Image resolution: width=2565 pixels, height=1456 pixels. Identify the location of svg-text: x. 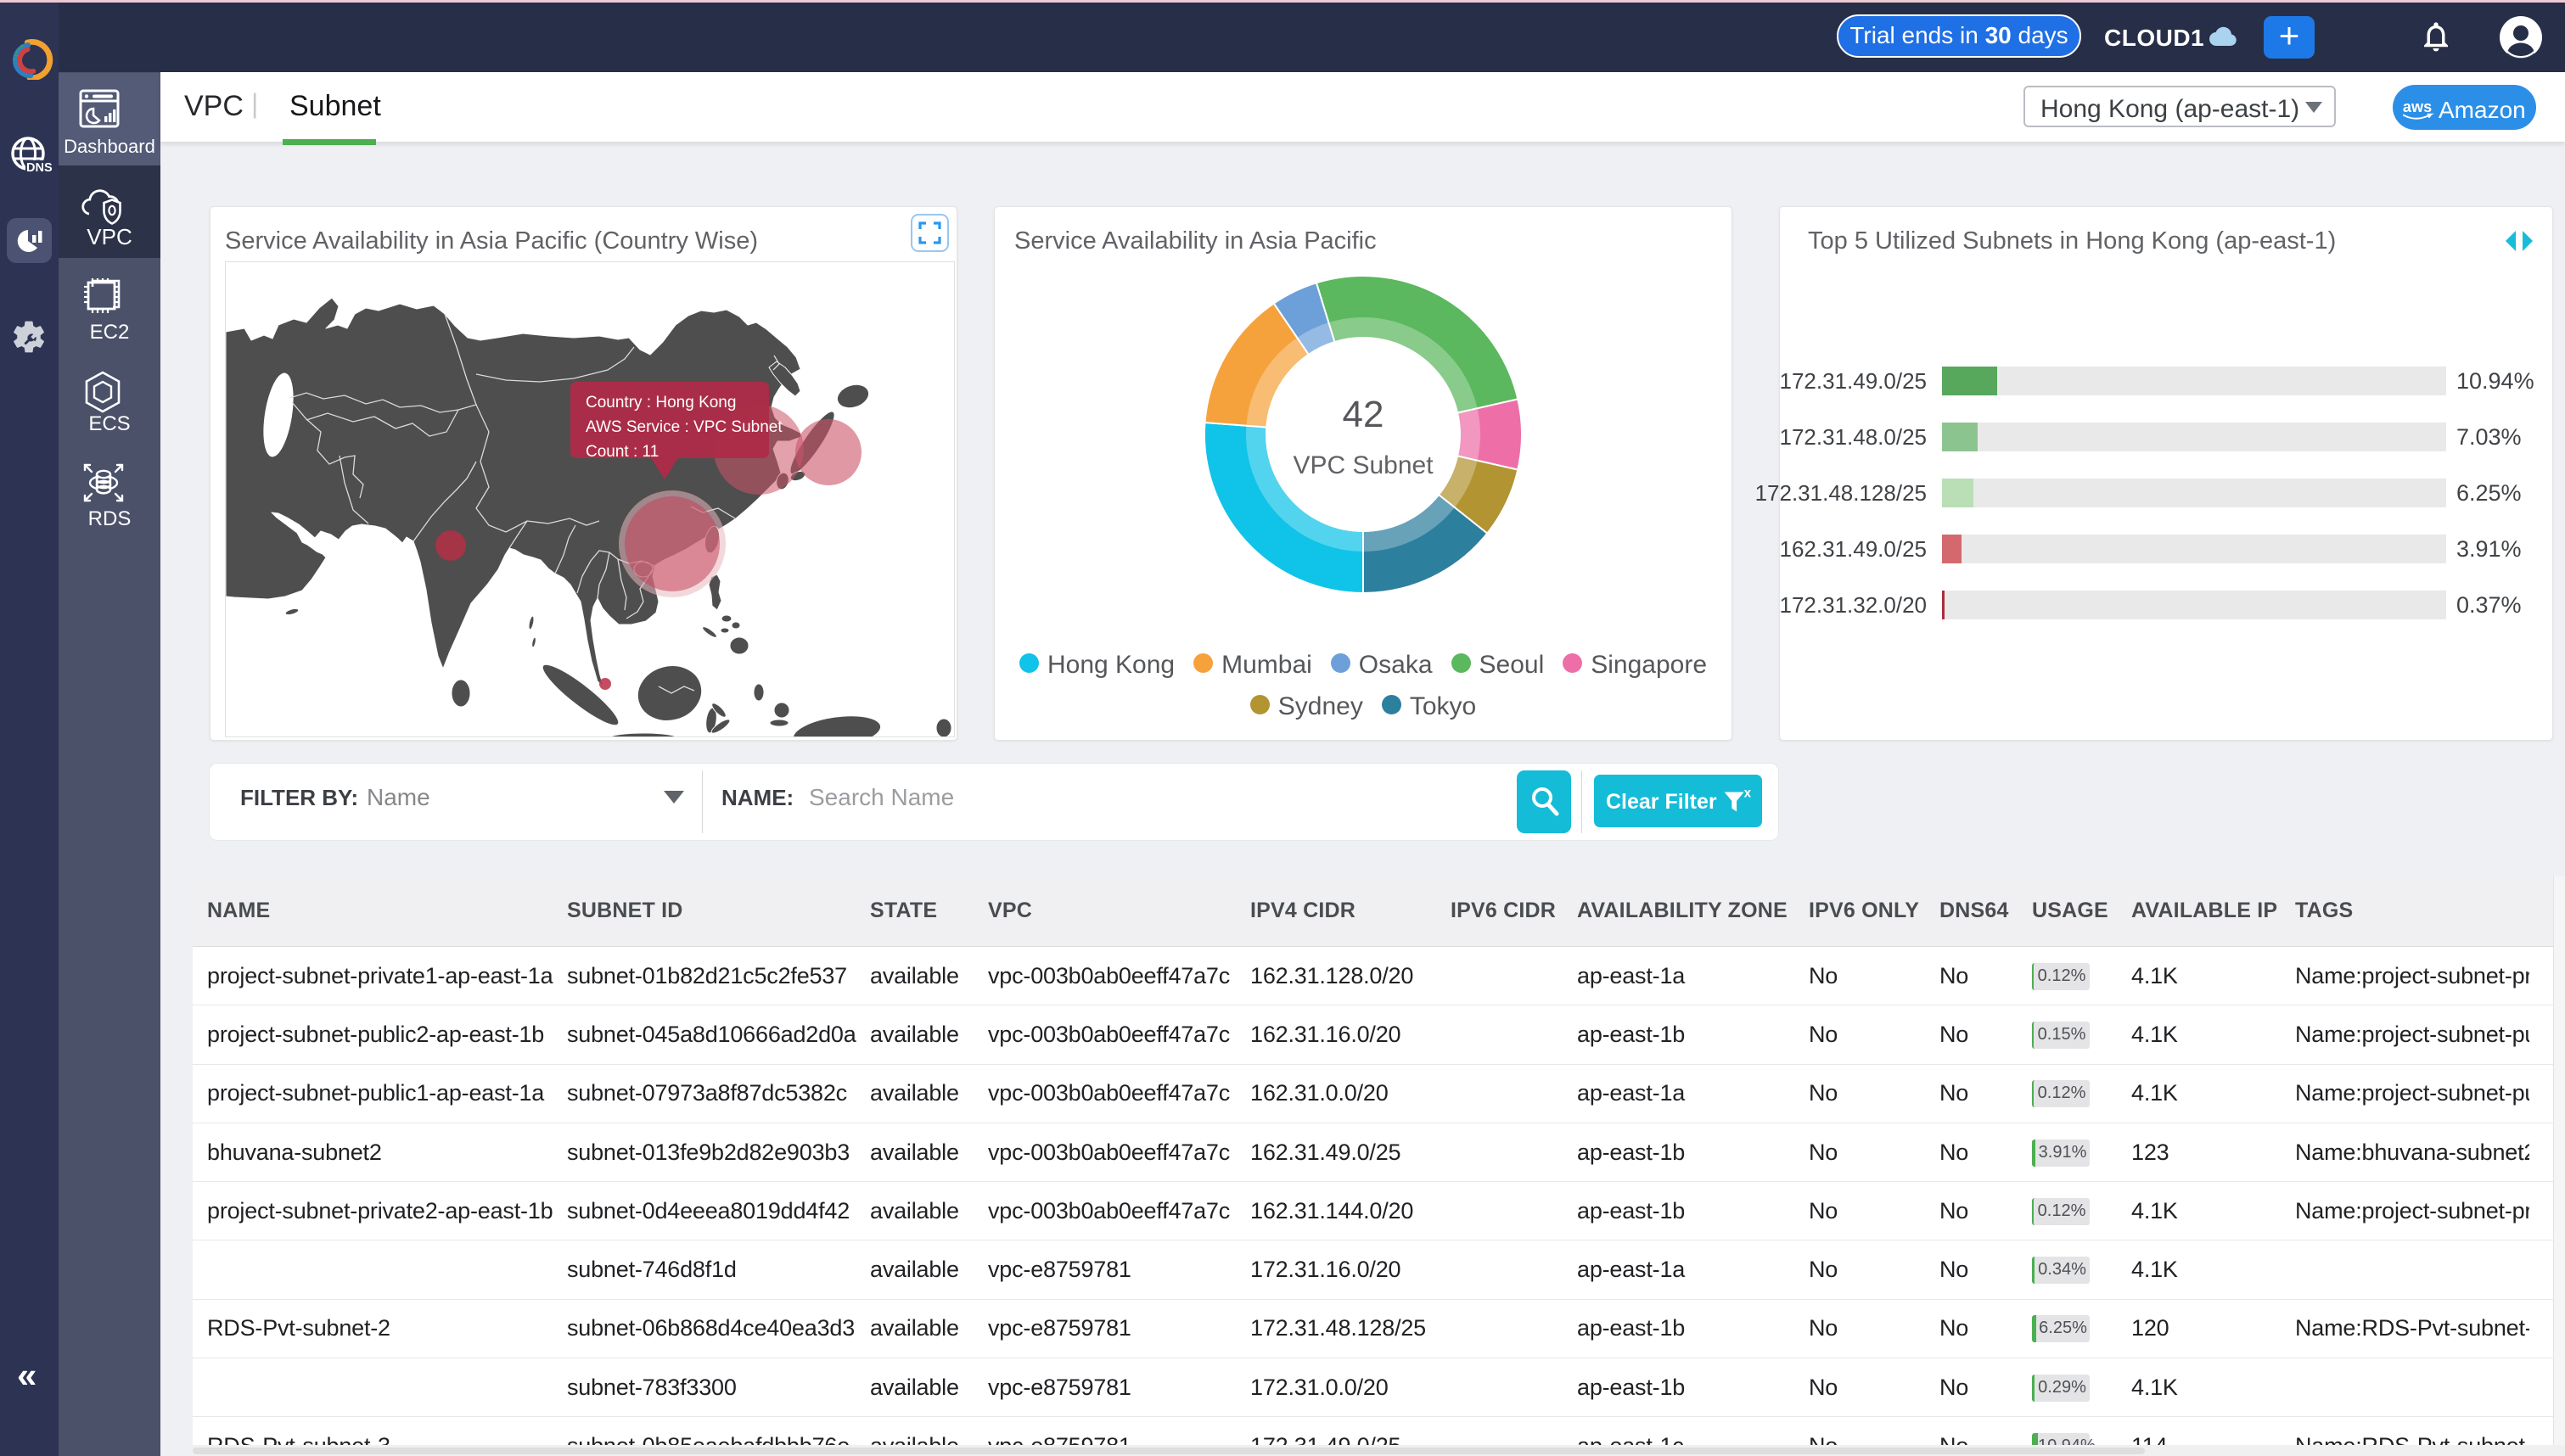
(1748, 793).